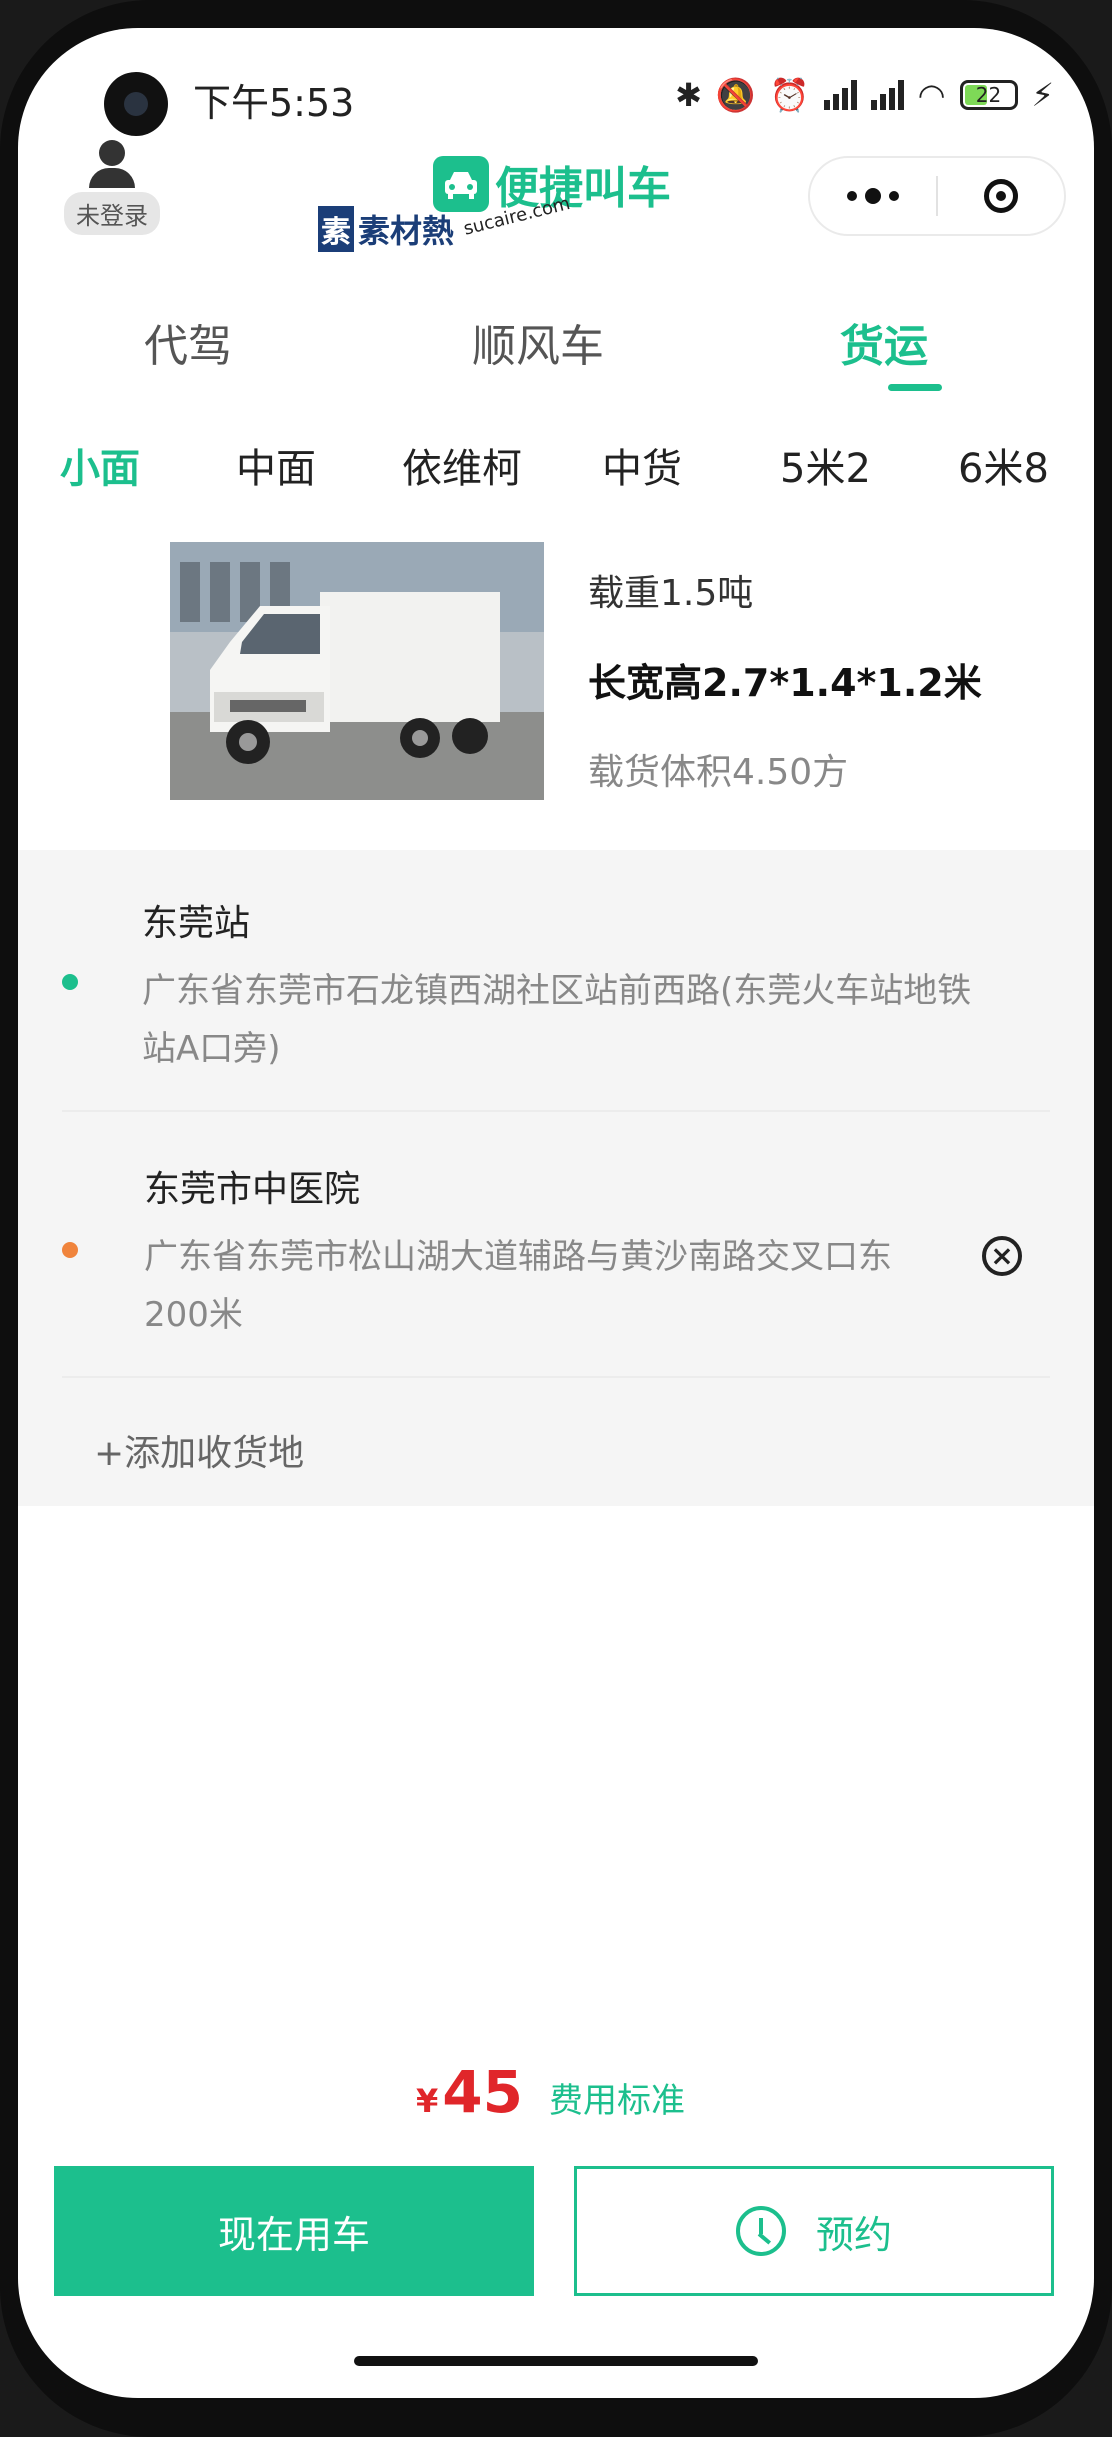  Describe the element at coordinates (252, 1189) in the screenshot. I see `destination-name: 东莞市中医院` at that location.